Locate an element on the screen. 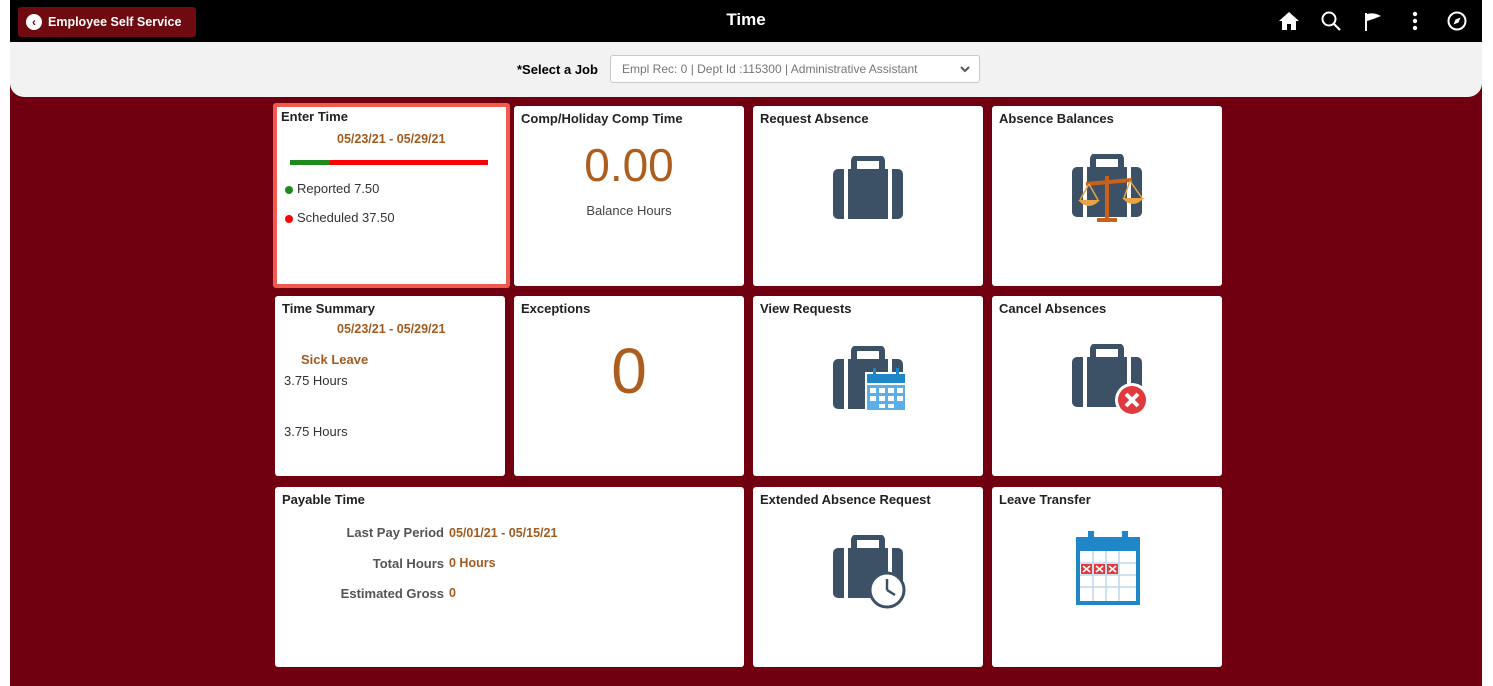 The image size is (1493, 686). top-bar: ‹ Employee Self Service Time is located at coordinates (746, 21).